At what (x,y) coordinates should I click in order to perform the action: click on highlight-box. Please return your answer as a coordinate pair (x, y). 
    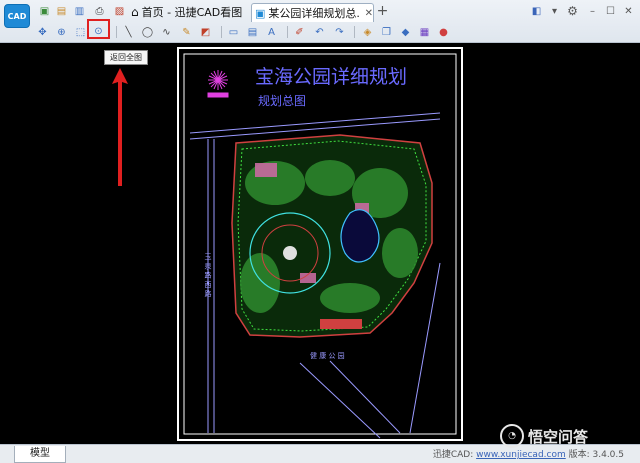
    Looking at the image, I should click on (98, 29).